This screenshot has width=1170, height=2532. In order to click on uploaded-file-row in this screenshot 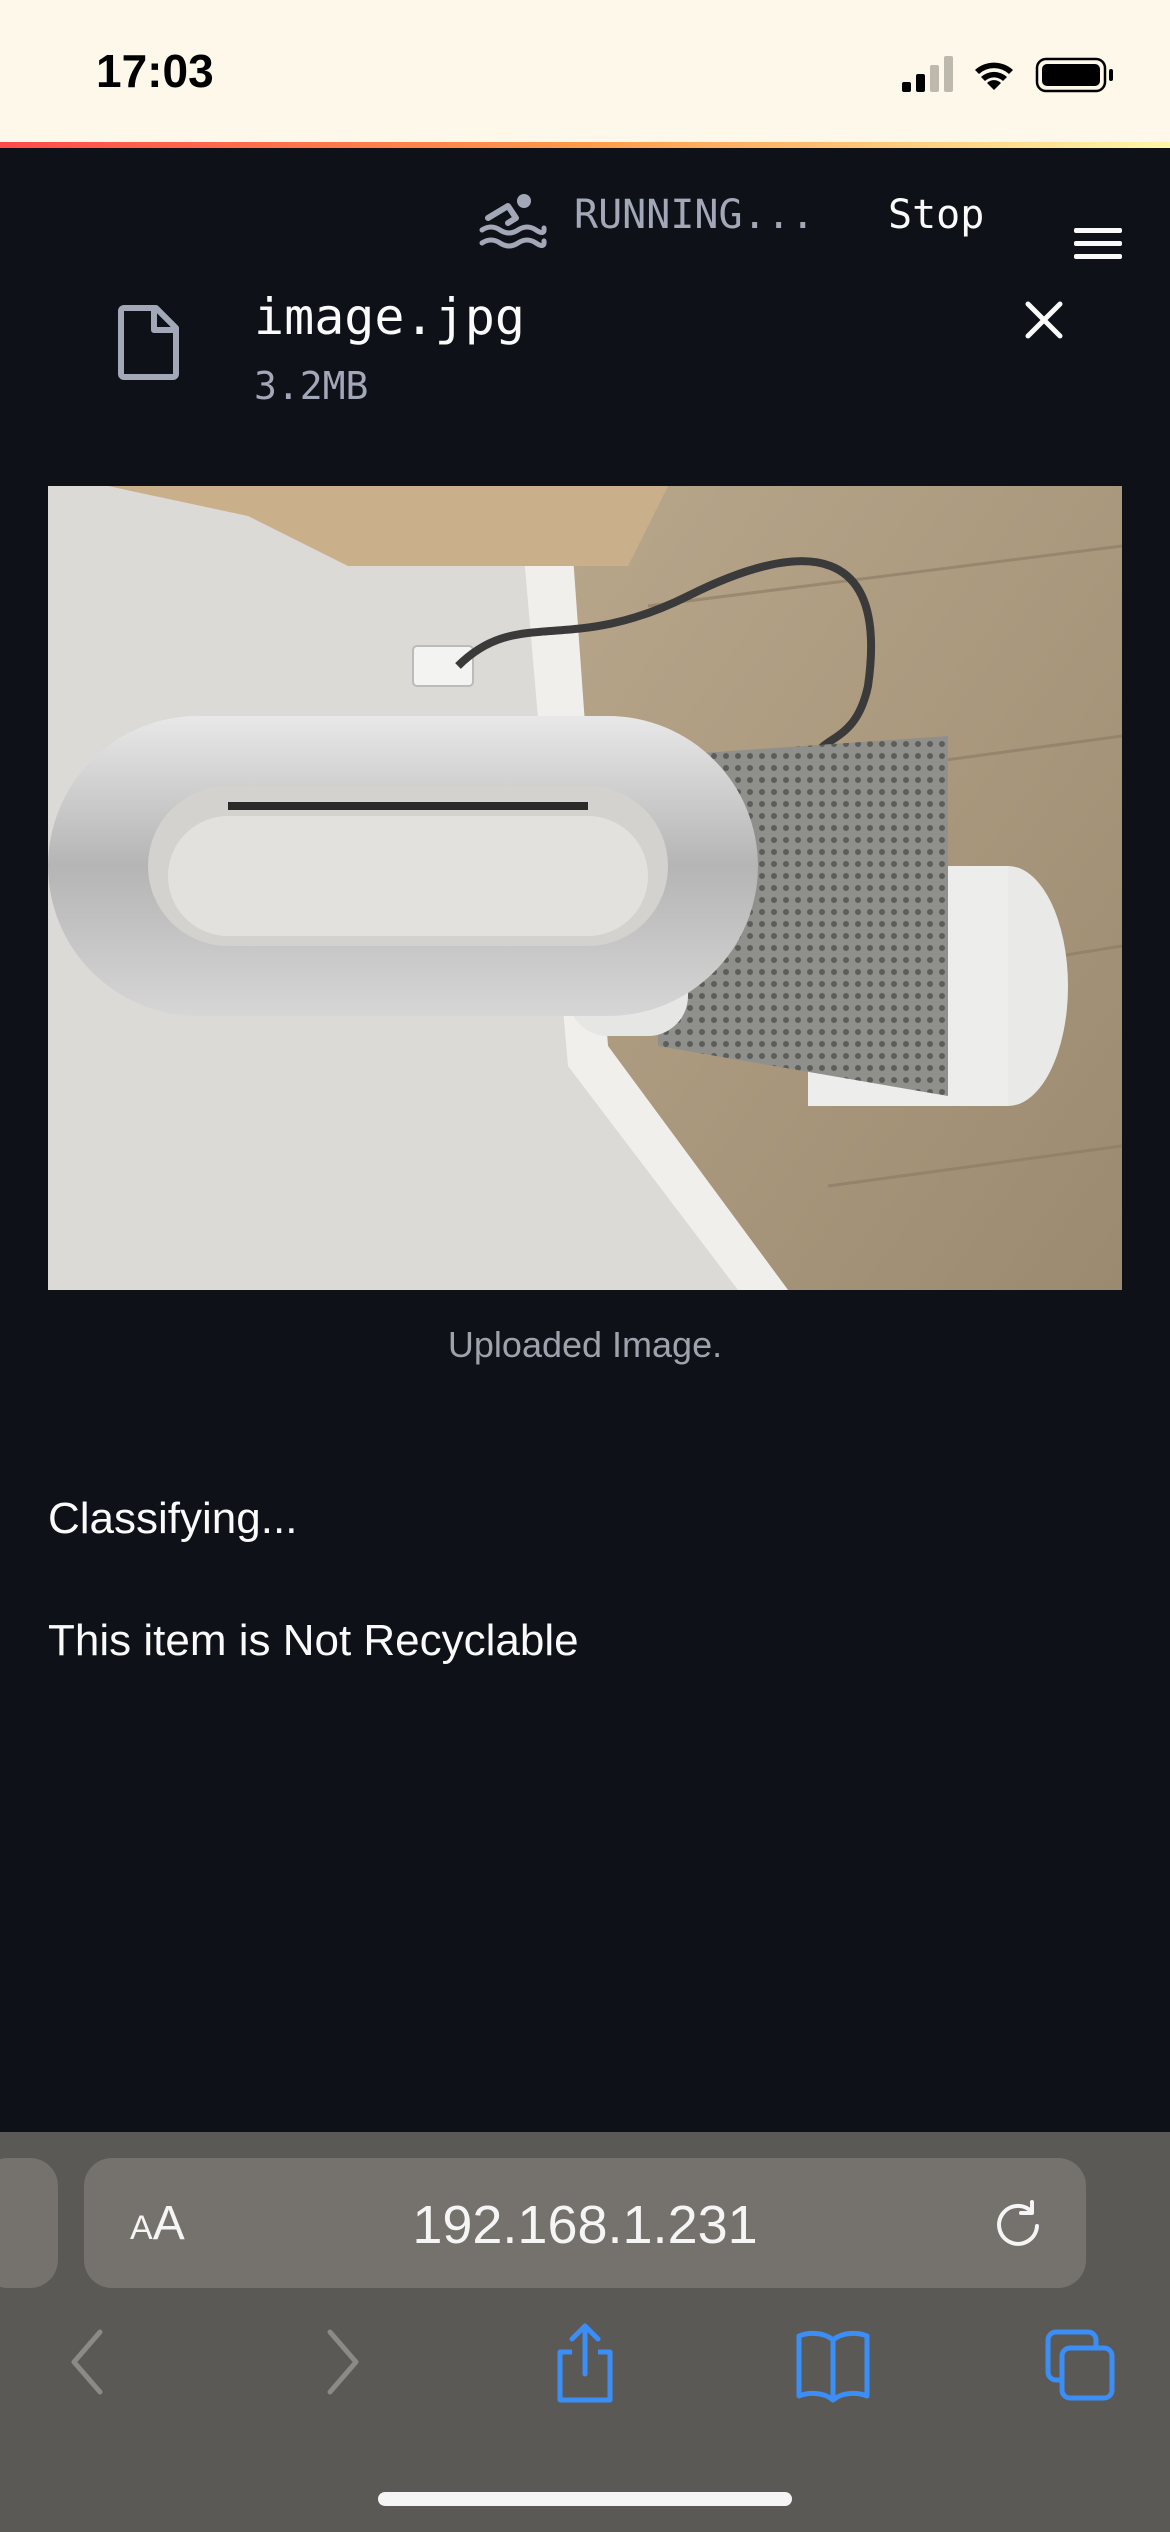, I will do `click(585, 353)`.